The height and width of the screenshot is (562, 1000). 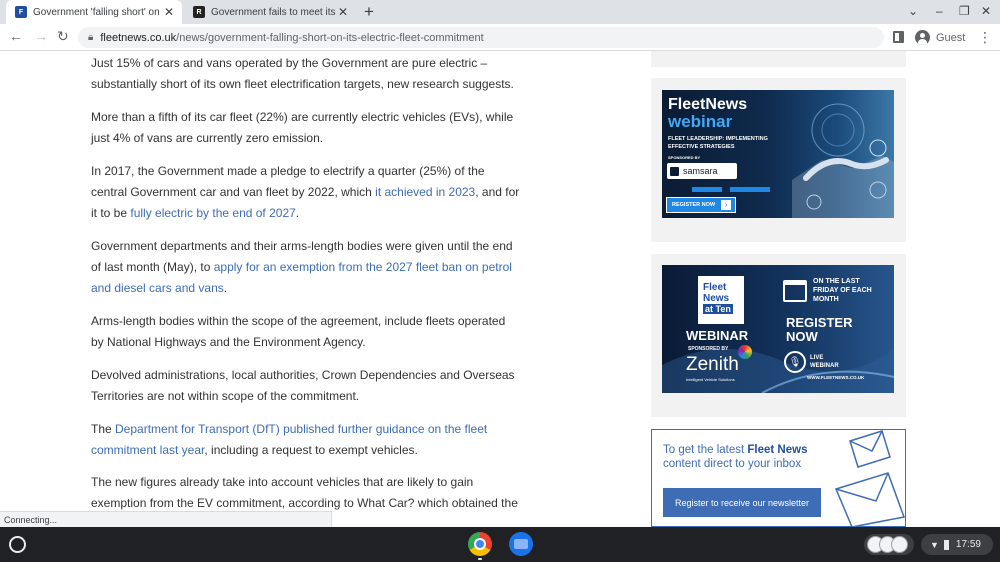 What do you see at coordinates (694, 205) in the screenshot?
I see `register-now-label: REGISTER NOW` at bounding box center [694, 205].